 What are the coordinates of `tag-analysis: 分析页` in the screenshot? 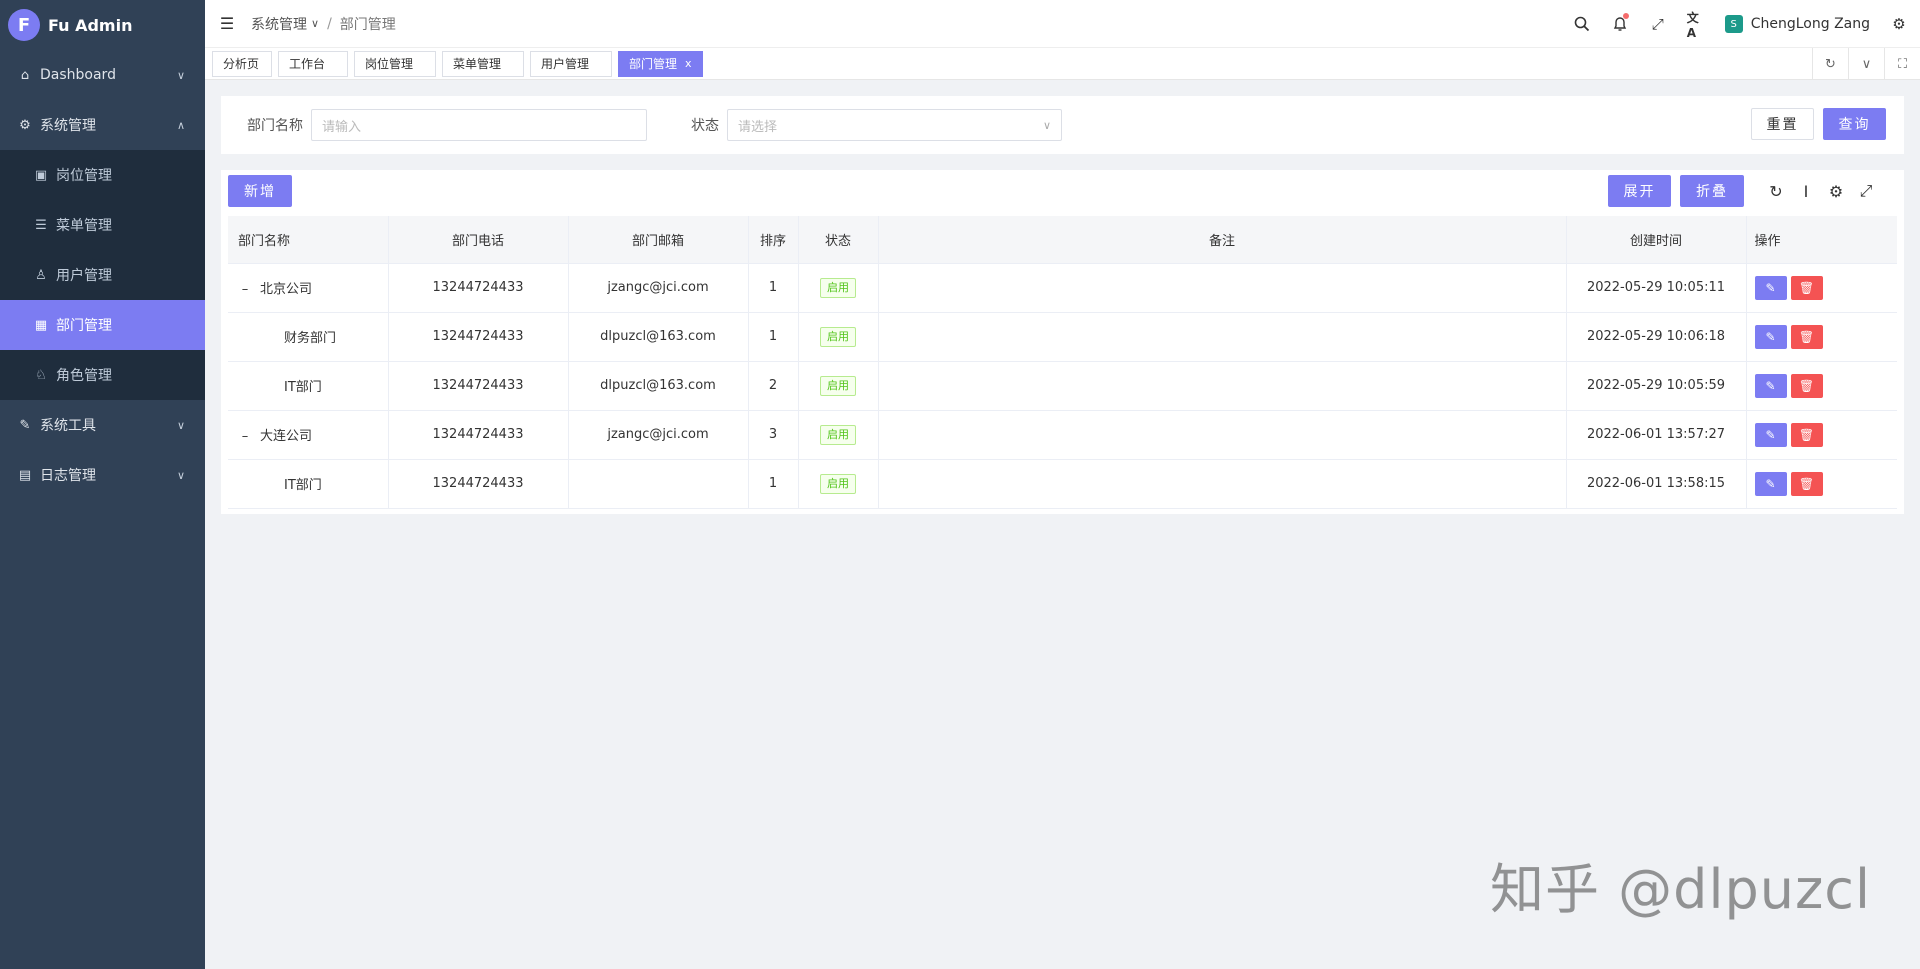 It's located at (242, 63).